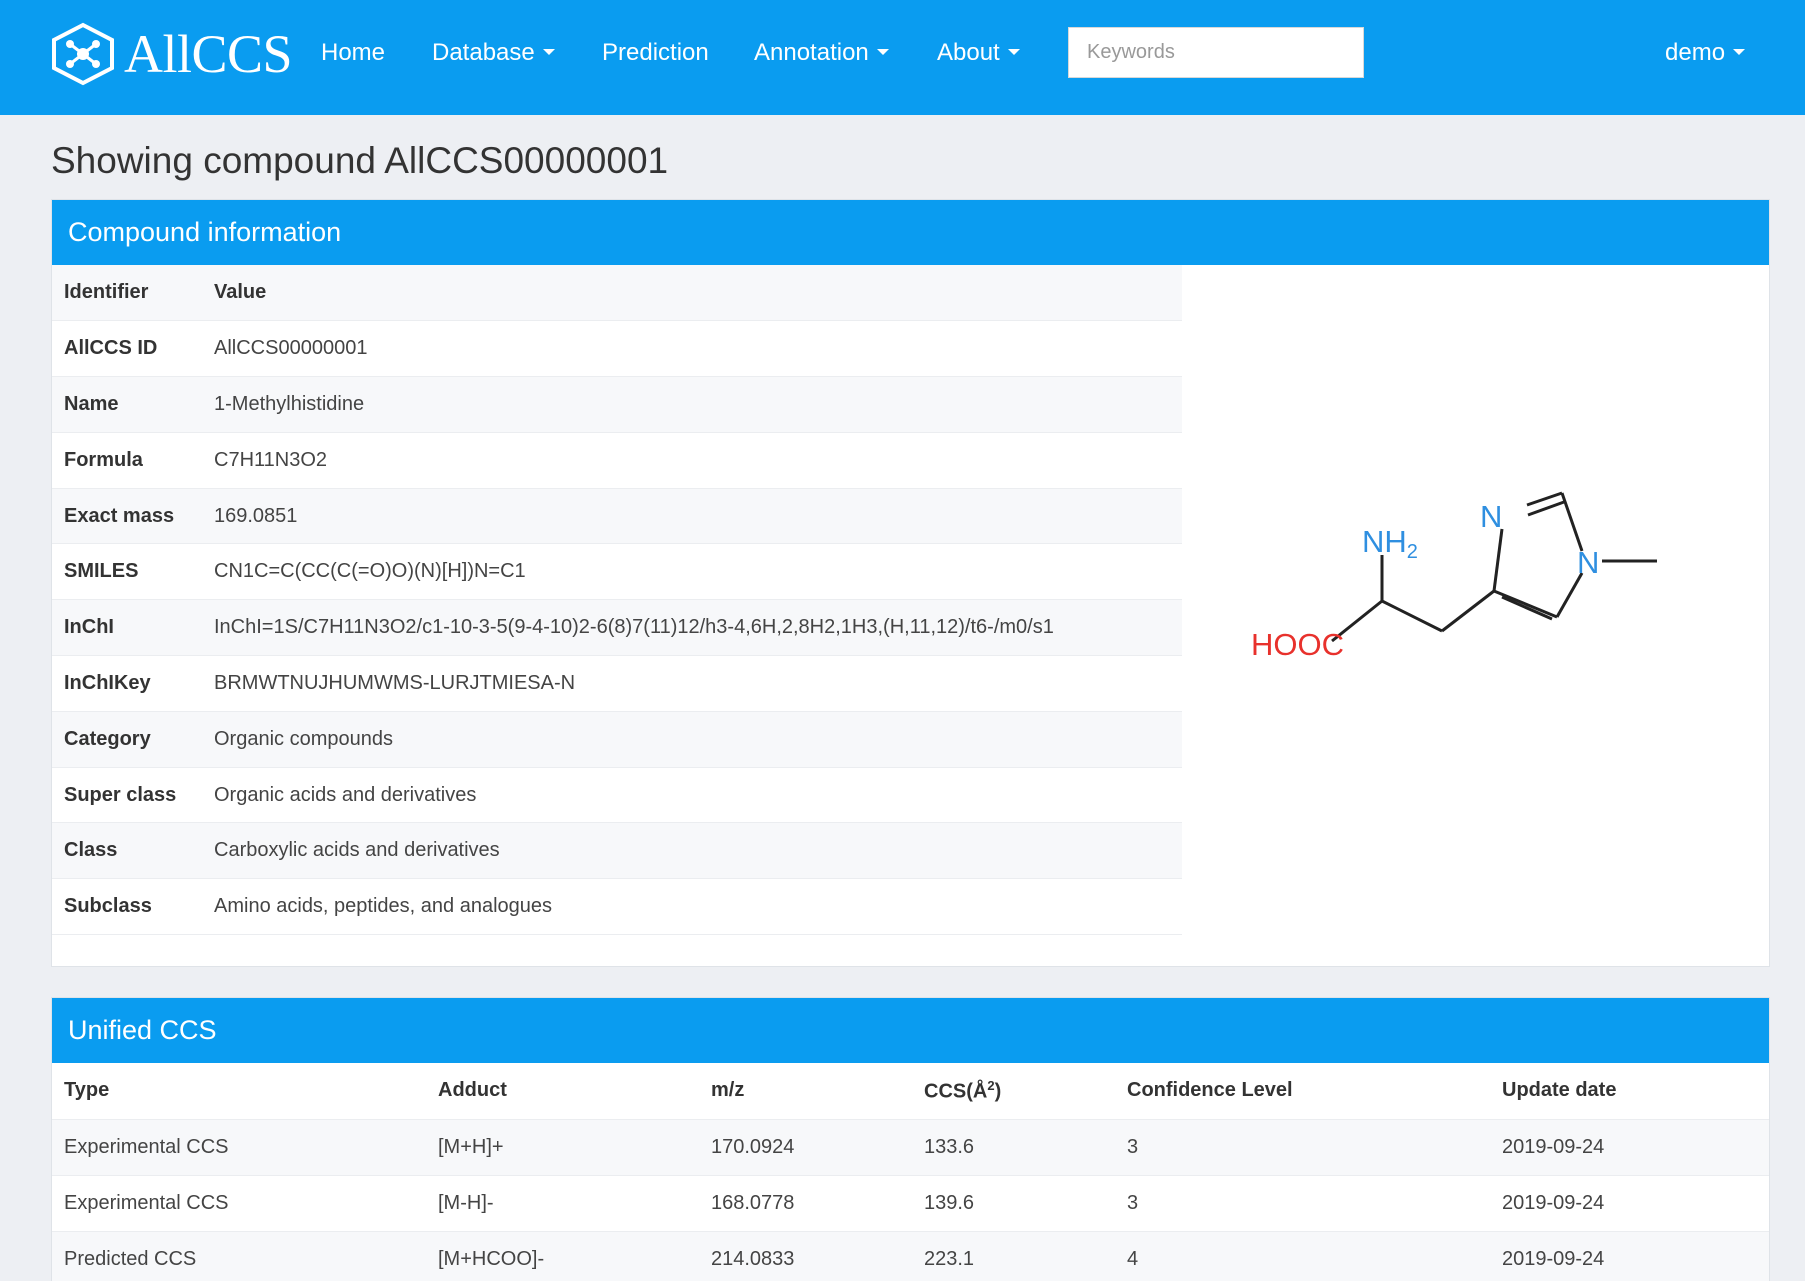 The height and width of the screenshot is (1281, 1805). What do you see at coordinates (617, 795) in the screenshot?
I see `table-row: Super class Organic acids and derivatives` at bounding box center [617, 795].